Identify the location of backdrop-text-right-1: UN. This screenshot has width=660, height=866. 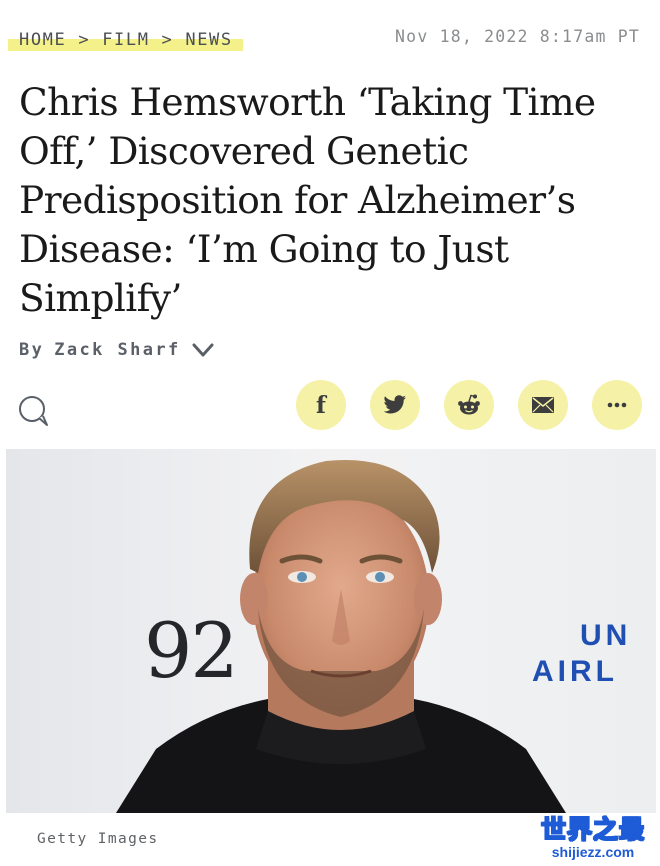
(605, 635).